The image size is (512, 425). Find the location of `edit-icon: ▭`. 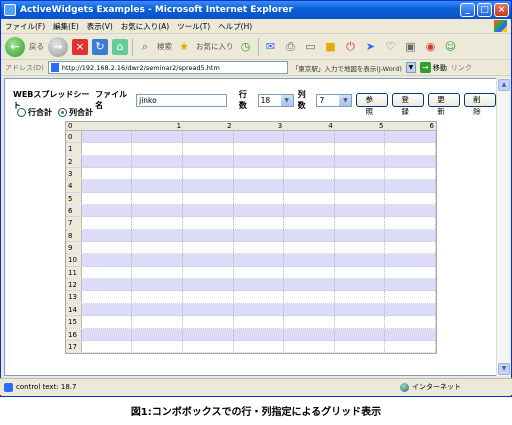

edit-icon: ▭ is located at coordinates (311, 47).